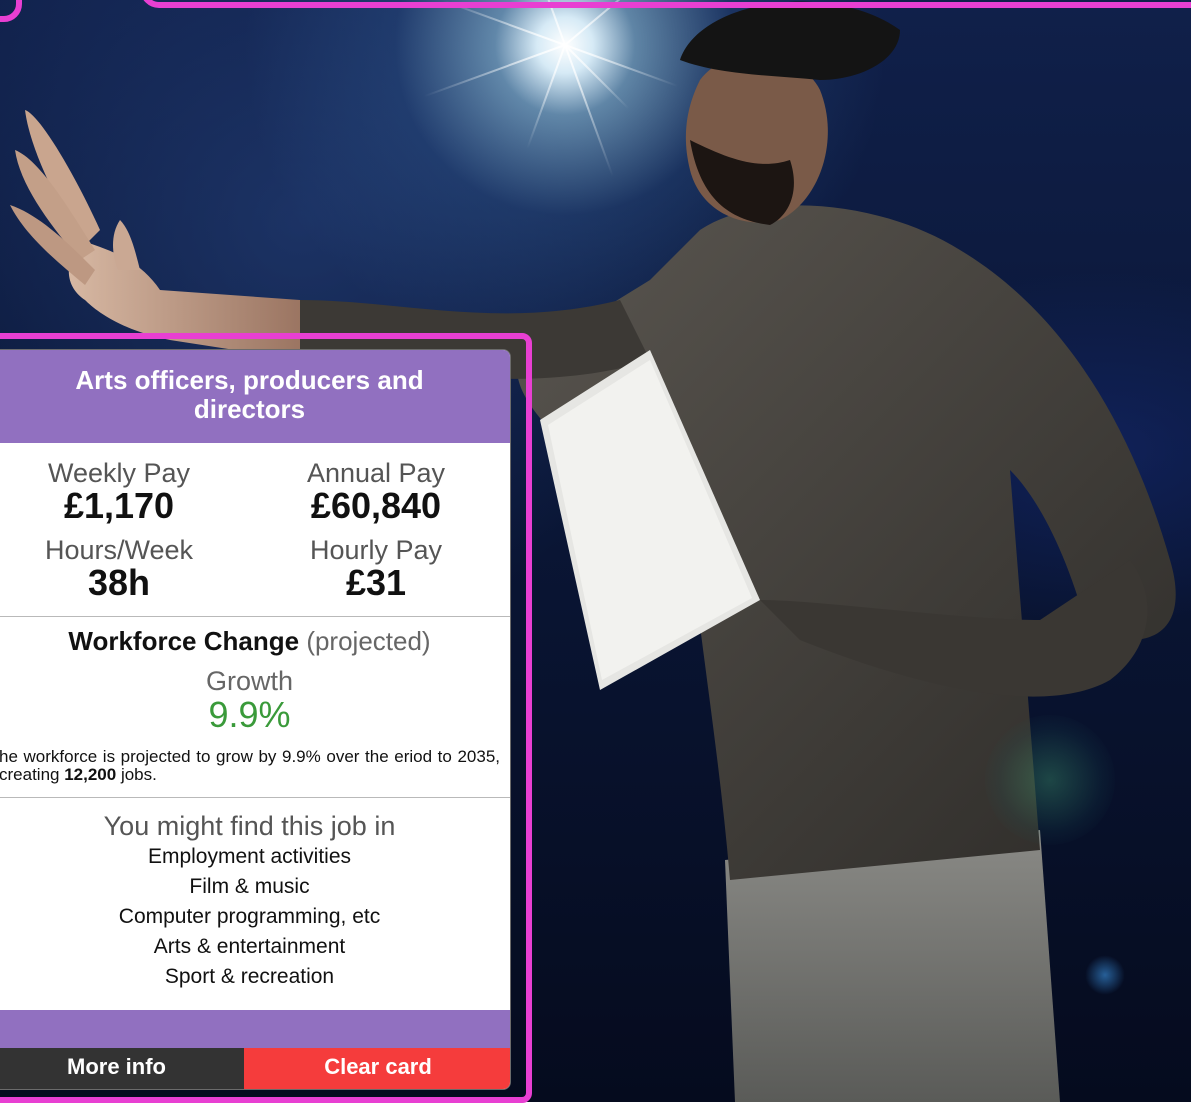  Describe the element at coordinates (122, 1068) in the screenshot. I see `more-info-button: More info` at that location.